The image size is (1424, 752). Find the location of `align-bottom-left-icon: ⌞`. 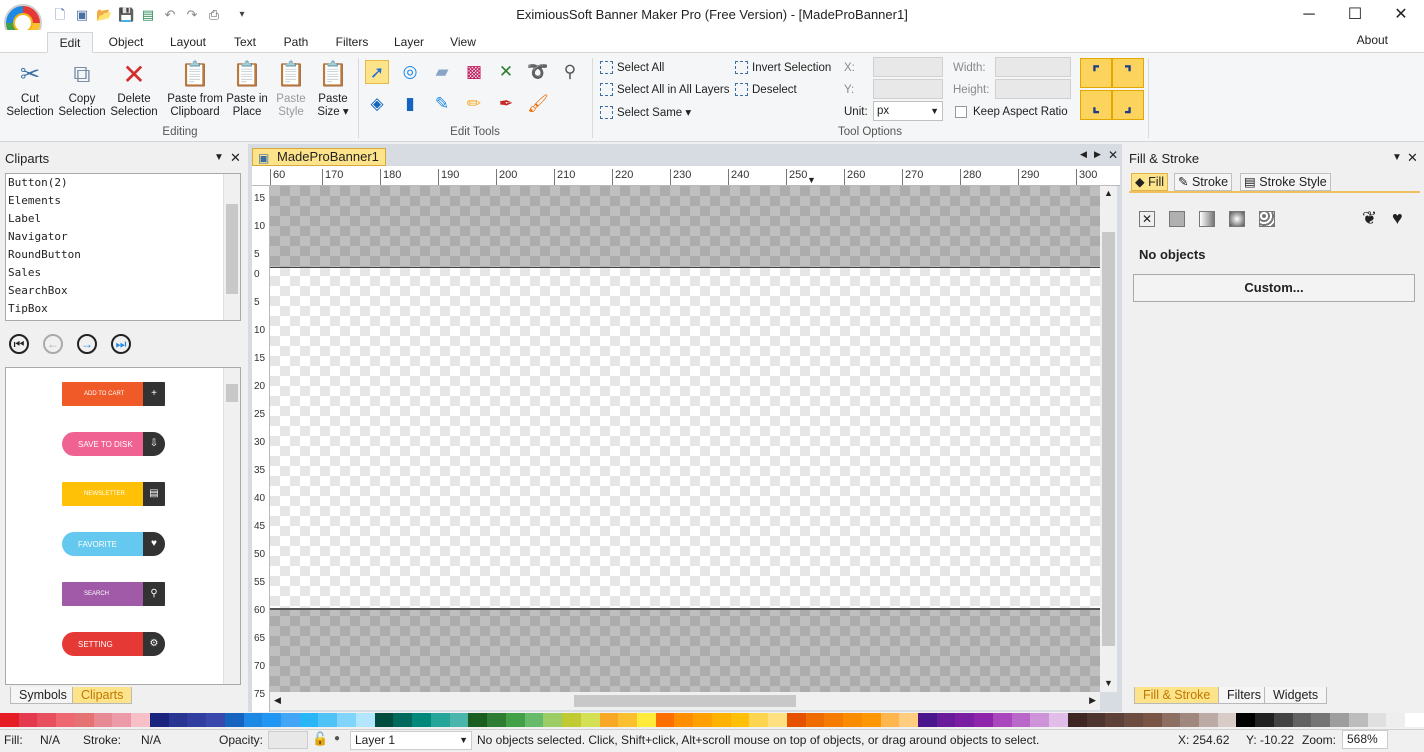

align-bottom-left-icon: ⌞ is located at coordinates (1096, 105).